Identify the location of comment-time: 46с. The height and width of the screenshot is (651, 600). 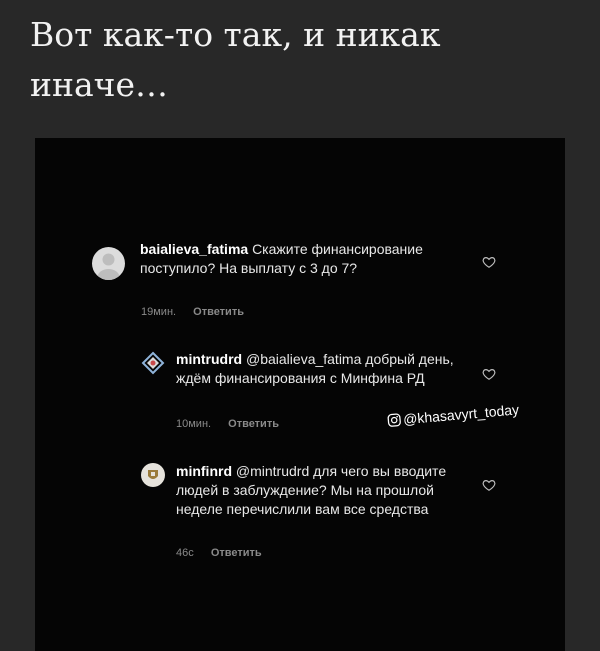
(185, 553).